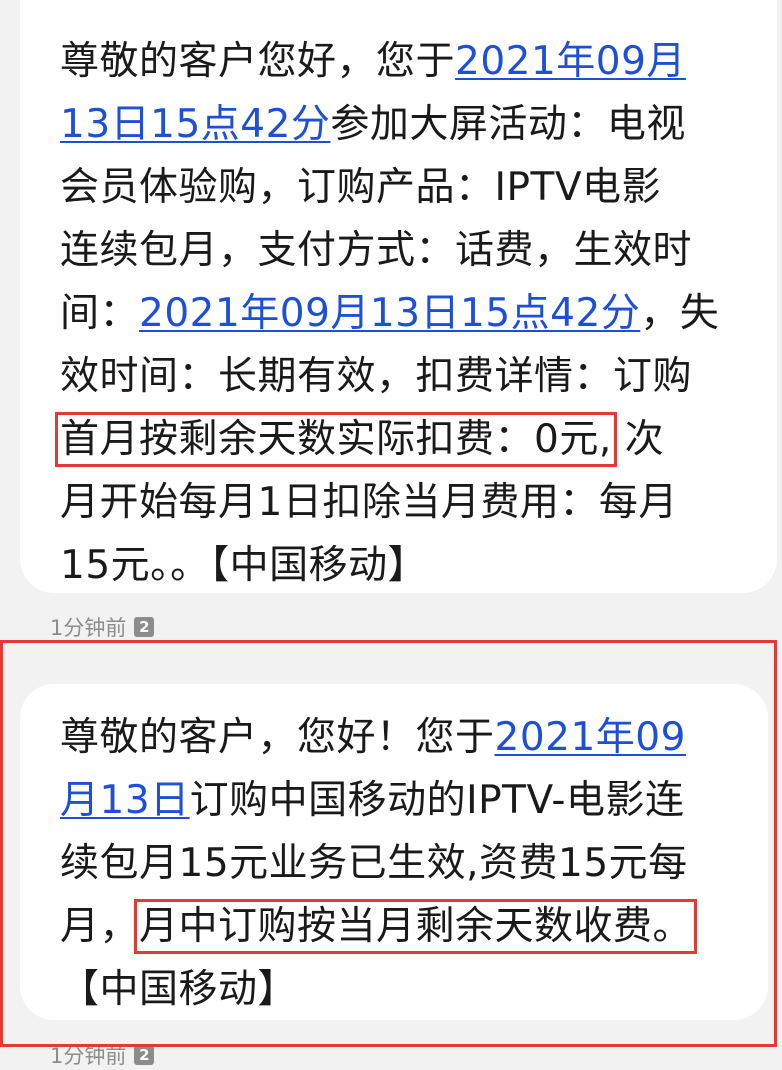  What do you see at coordinates (369, 502) in the screenshot?
I see `text-segment: 月开始每月1日扣除当月费用：每月` at bounding box center [369, 502].